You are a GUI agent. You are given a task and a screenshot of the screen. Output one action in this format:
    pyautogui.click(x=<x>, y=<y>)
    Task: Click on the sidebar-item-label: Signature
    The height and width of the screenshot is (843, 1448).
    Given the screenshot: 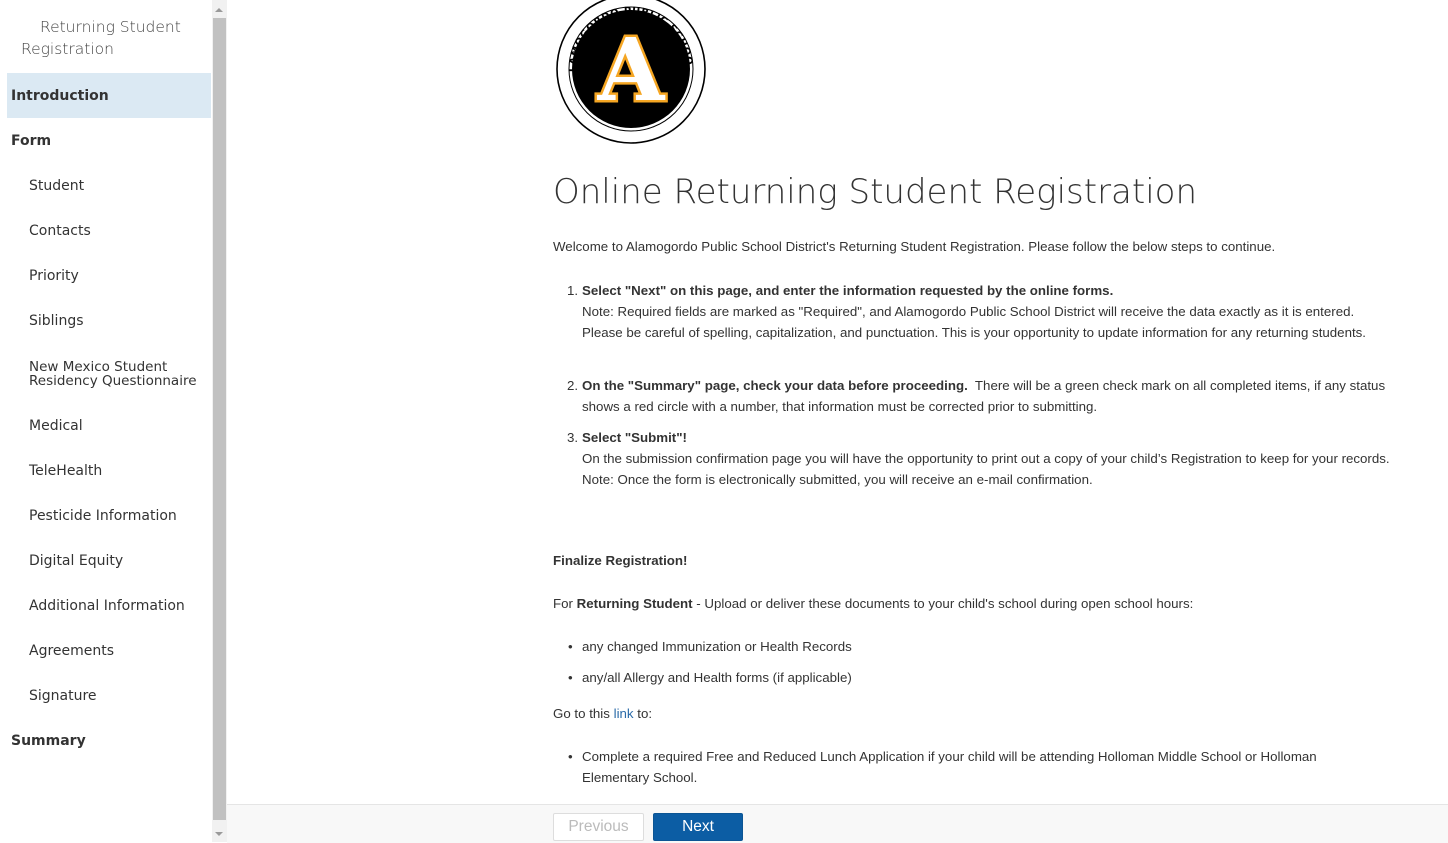 What is the action you would take?
    pyautogui.click(x=63, y=695)
    